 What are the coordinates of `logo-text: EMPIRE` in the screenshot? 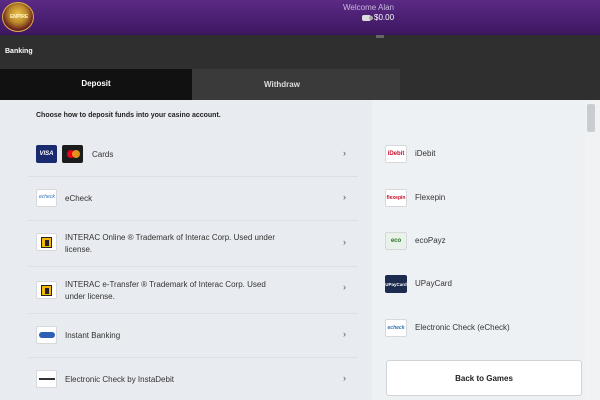 It's located at (19, 17).